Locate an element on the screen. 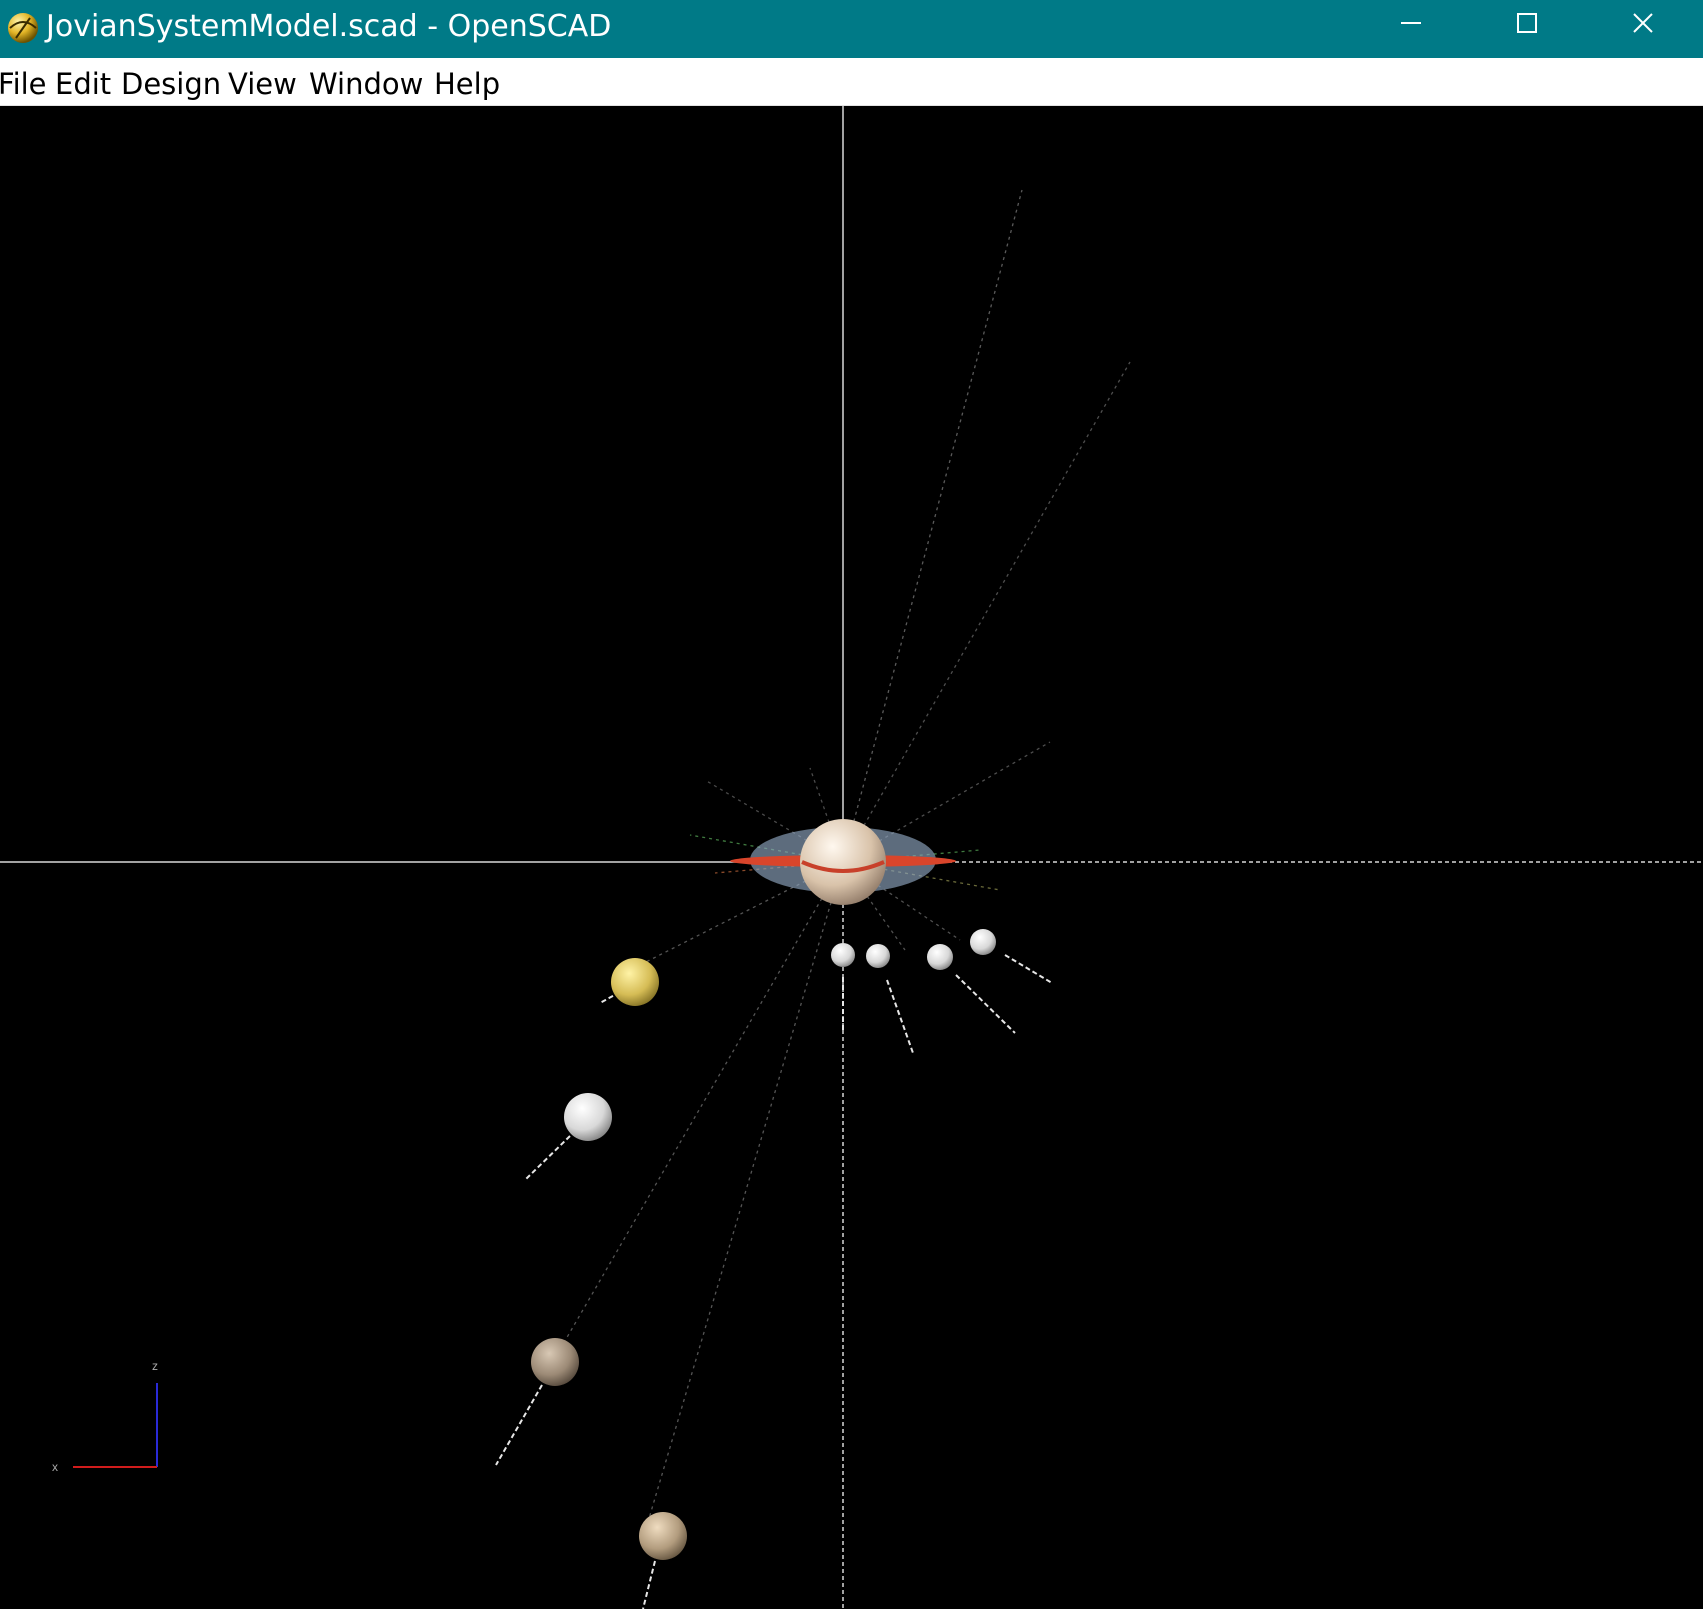 The height and width of the screenshot is (1609, 1703). moon-callisto is located at coordinates (663, 1536).